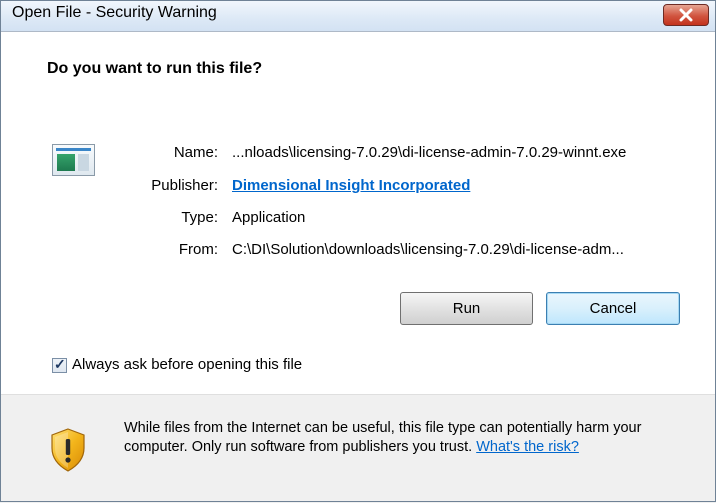  I want to click on always-ask-checkbox: ✓, so click(59, 364).